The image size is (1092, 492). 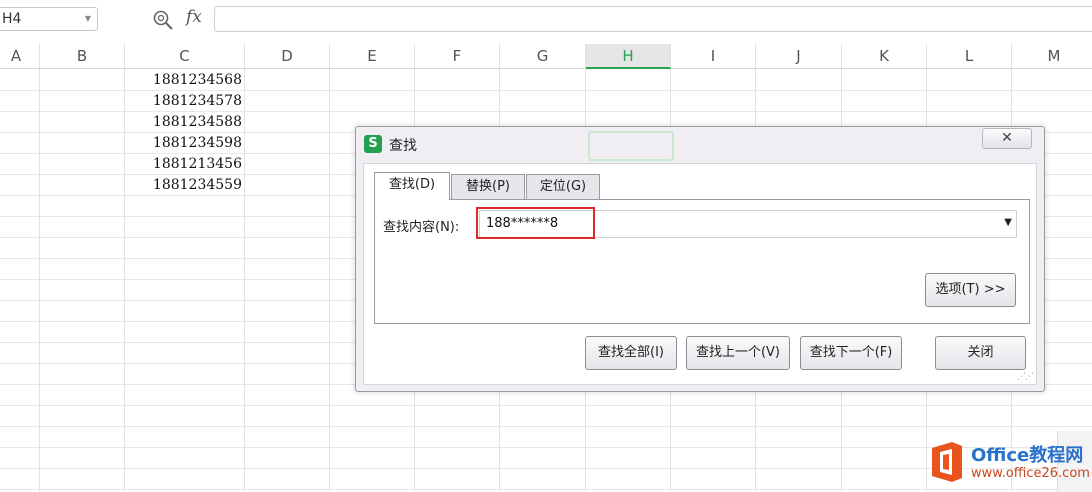 What do you see at coordinates (403, 146) in the screenshot?
I see `dialog-title: 查找` at bounding box center [403, 146].